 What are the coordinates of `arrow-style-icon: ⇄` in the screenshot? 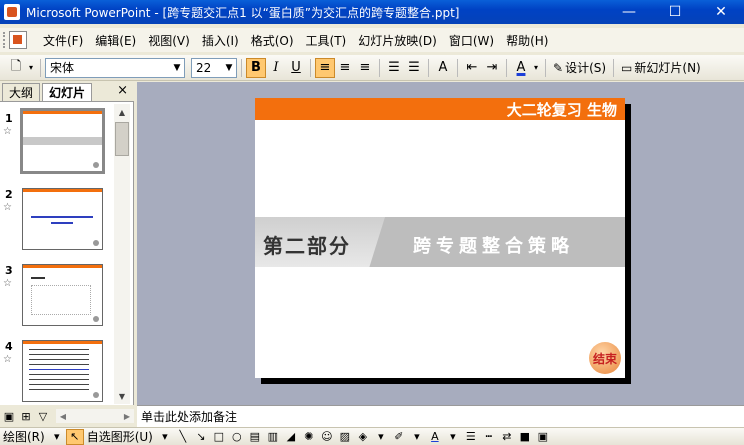 It's located at (507, 437).